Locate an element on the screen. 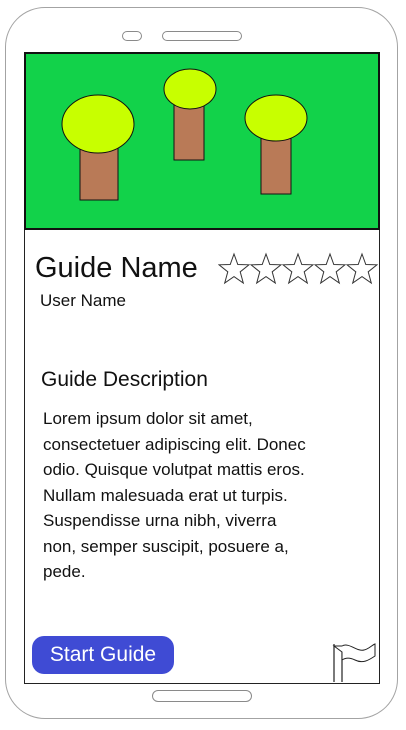 The image size is (406, 730). star-rating is located at coordinates (298, 269).